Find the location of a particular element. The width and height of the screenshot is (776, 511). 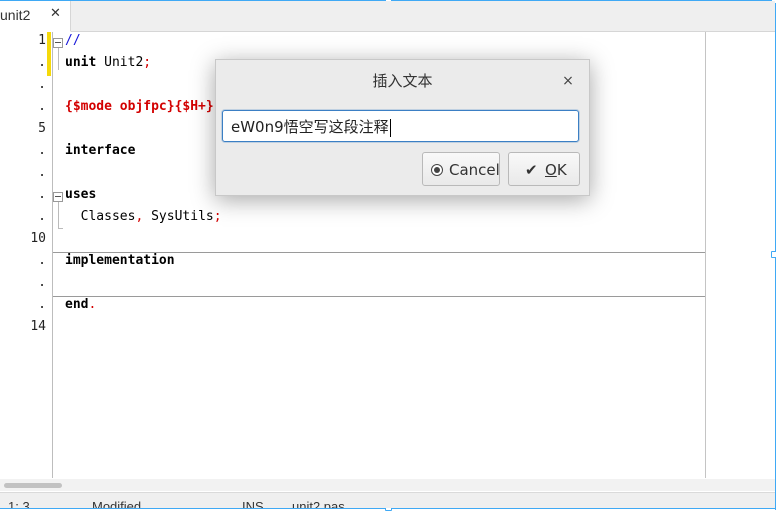

code-line-2: unit Unit2; is located at coordinates (108, 63).